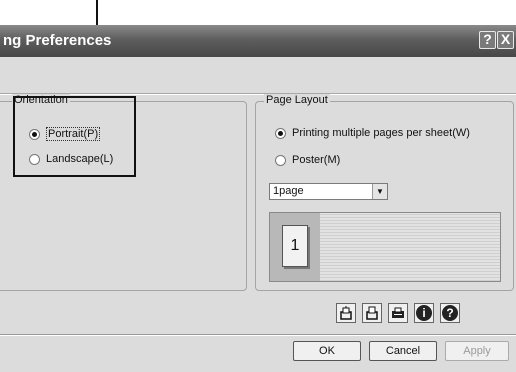 This screenshot has width=516, height=372. What do you see at coordinates (297, 100) in the screenshot?
I see `page-layout-group-label: Page Layout` at bounding box center [297, 100].